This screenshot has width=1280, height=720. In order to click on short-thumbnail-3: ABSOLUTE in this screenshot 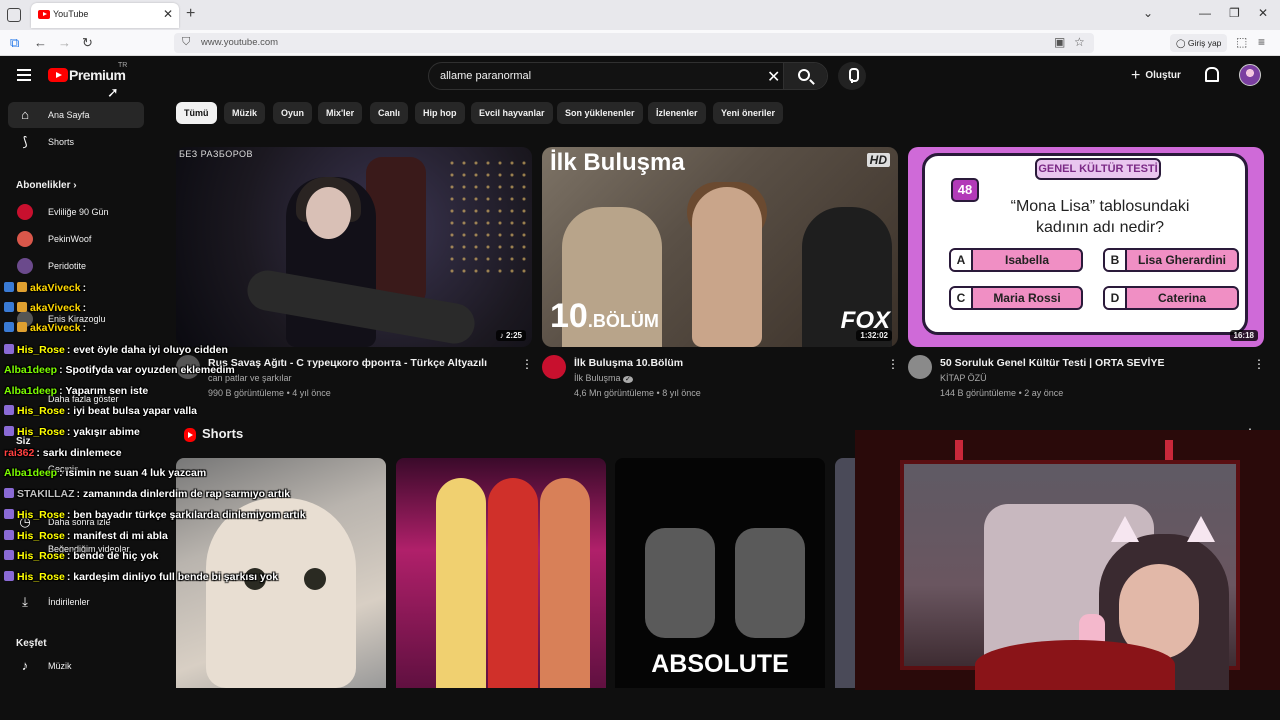, I will do `click(720, 573)`.